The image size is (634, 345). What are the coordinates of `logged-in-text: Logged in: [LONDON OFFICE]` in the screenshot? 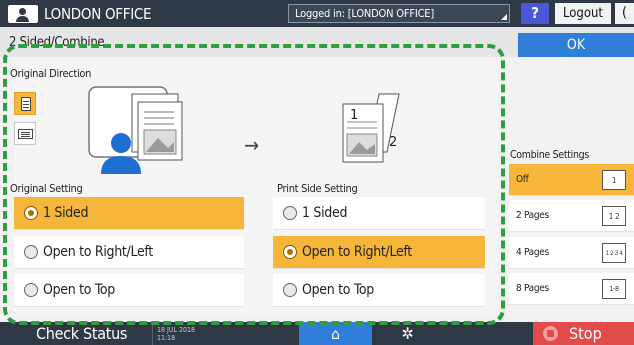 It's located at (364, 13).